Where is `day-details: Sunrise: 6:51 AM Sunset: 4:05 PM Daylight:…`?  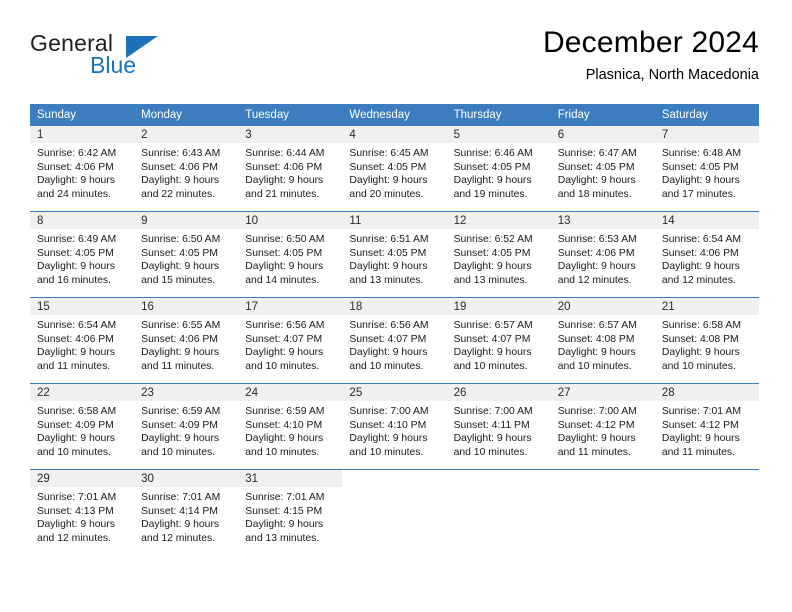
day-details: Sunrise: 6:51 AM Sunset: 4:05 PM Daylight:… is located at coordinates (394, 258).